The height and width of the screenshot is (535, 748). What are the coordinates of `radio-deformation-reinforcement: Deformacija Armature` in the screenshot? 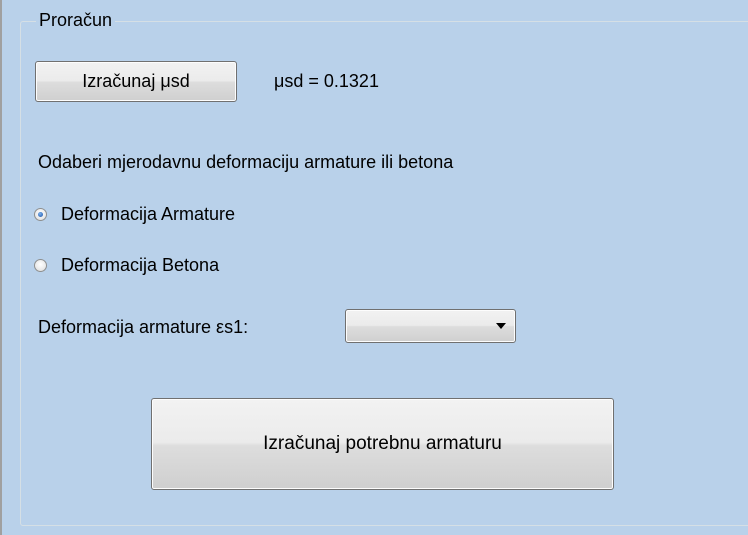 It's located at (134, 214).